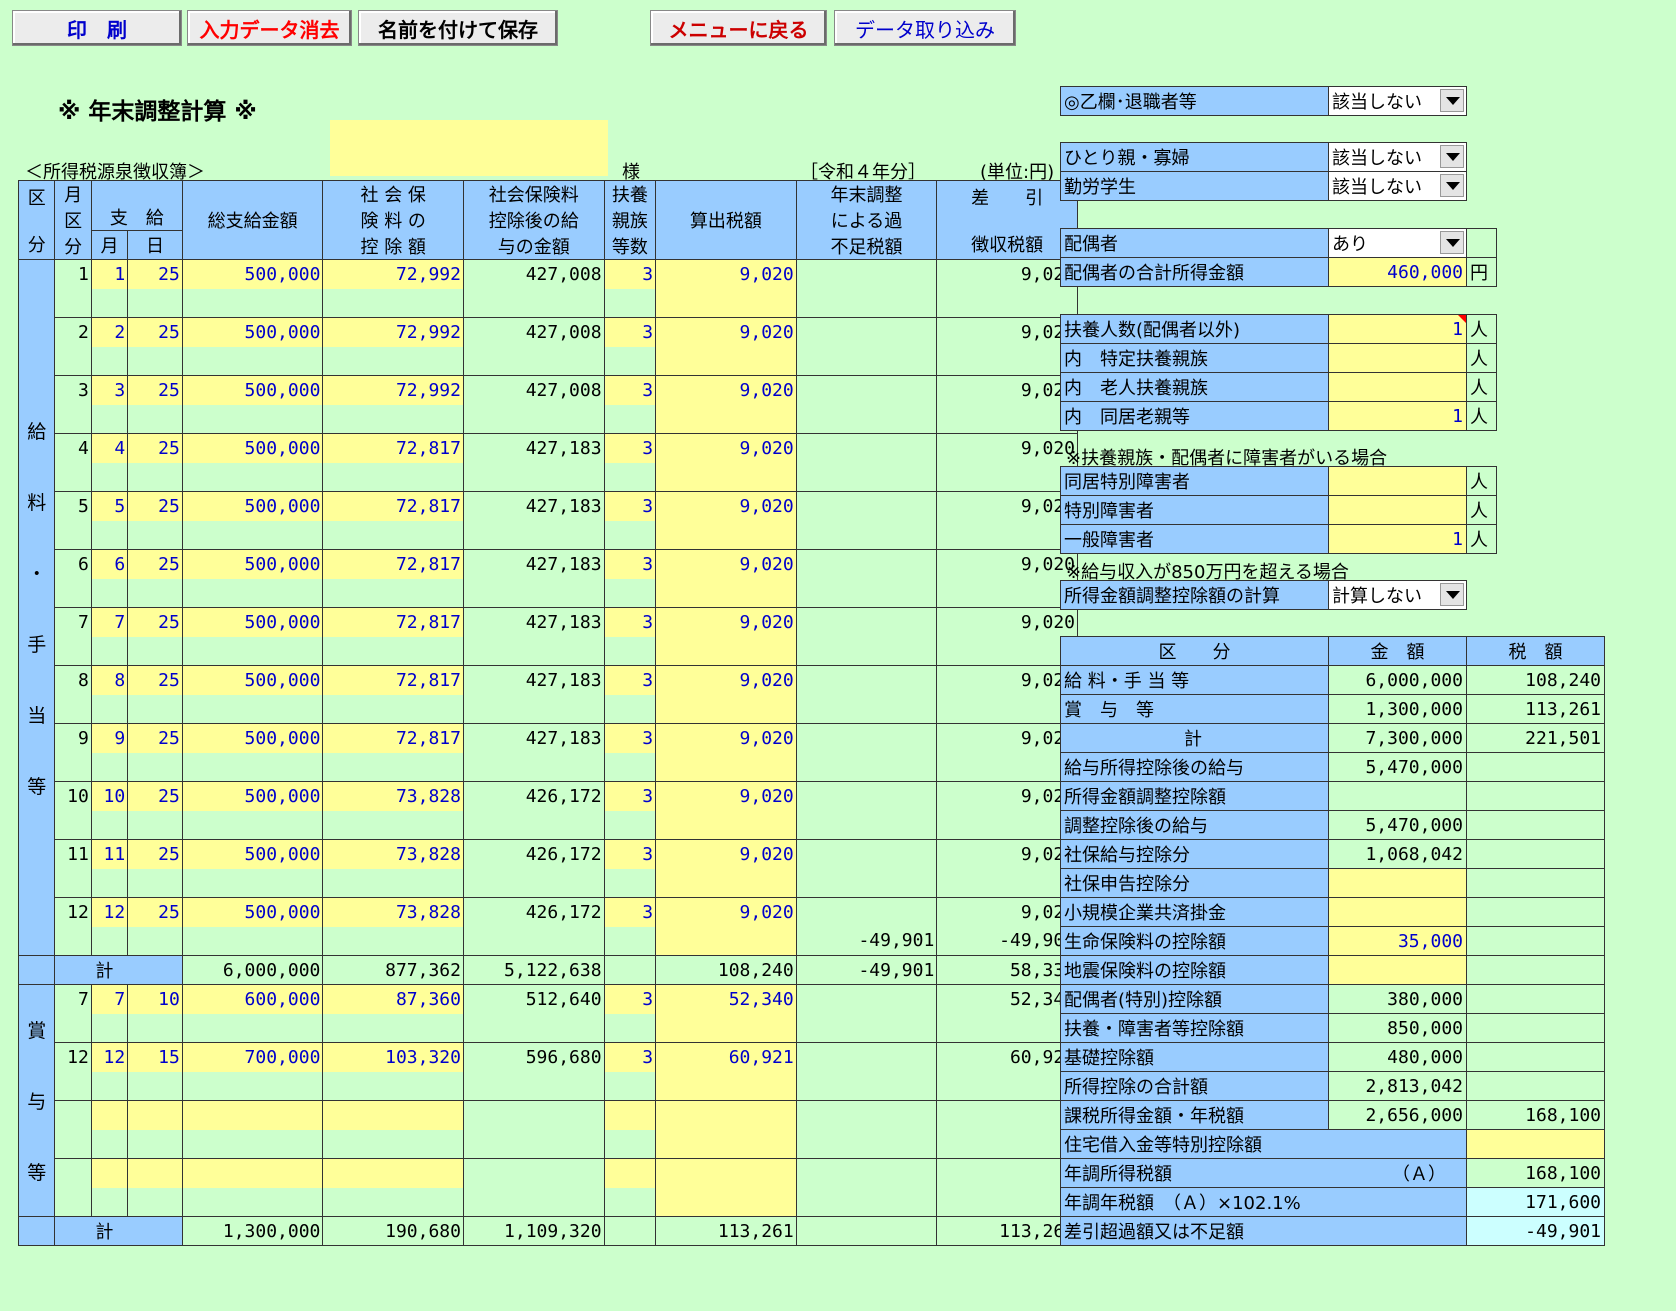  I want to click on total-pay-input: 700,000, so click(252, 1057).